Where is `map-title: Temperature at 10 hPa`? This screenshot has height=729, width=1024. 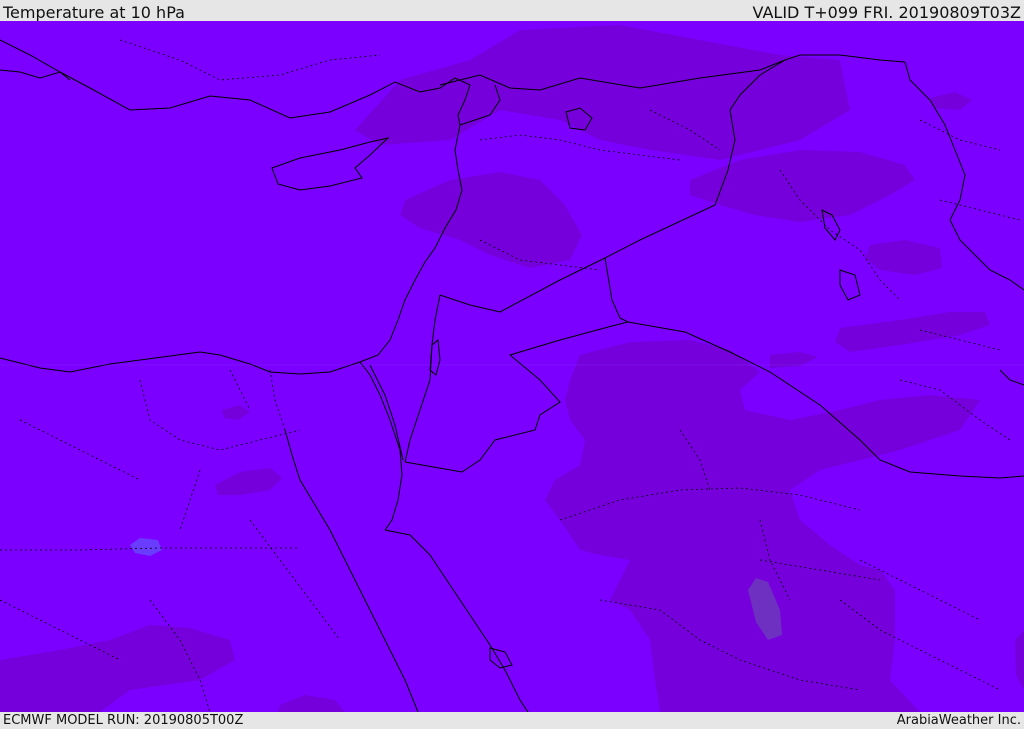 map-title: Temperature at 10 hPa is located at coordinates (94, 12).